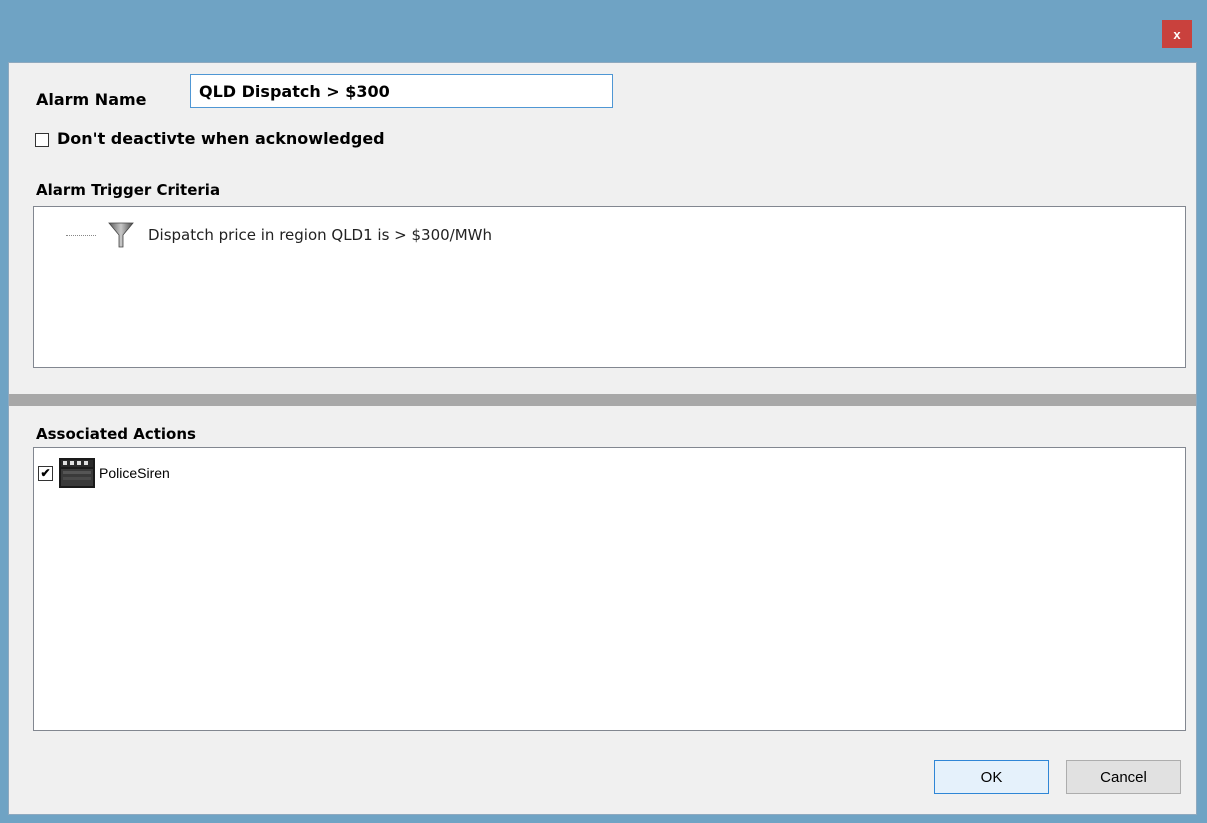 Image resolution: width=1207 pixels, height=823 pixels. What do you see at coordinates (81, 235) in the screenshot?
I see `tree-connector` at bounding box center [81, 235].